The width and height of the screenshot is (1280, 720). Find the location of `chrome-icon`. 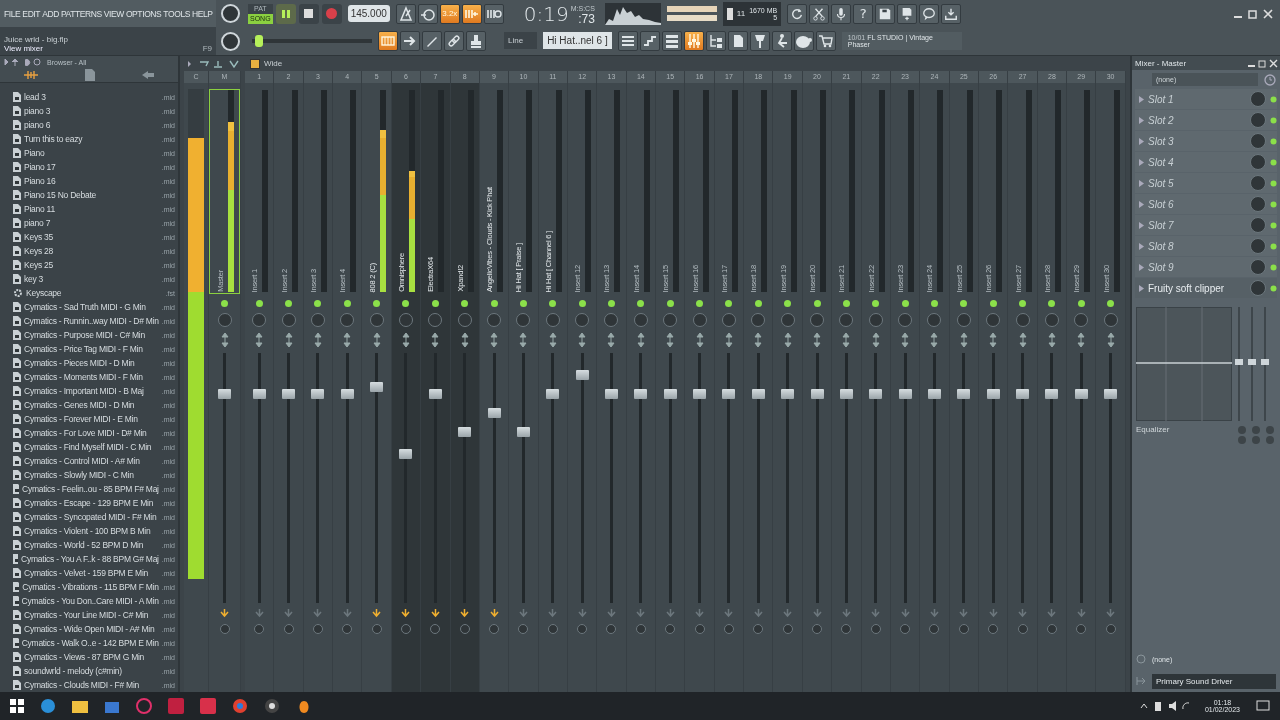

chrome-icon is located at coordinates (240, 706).